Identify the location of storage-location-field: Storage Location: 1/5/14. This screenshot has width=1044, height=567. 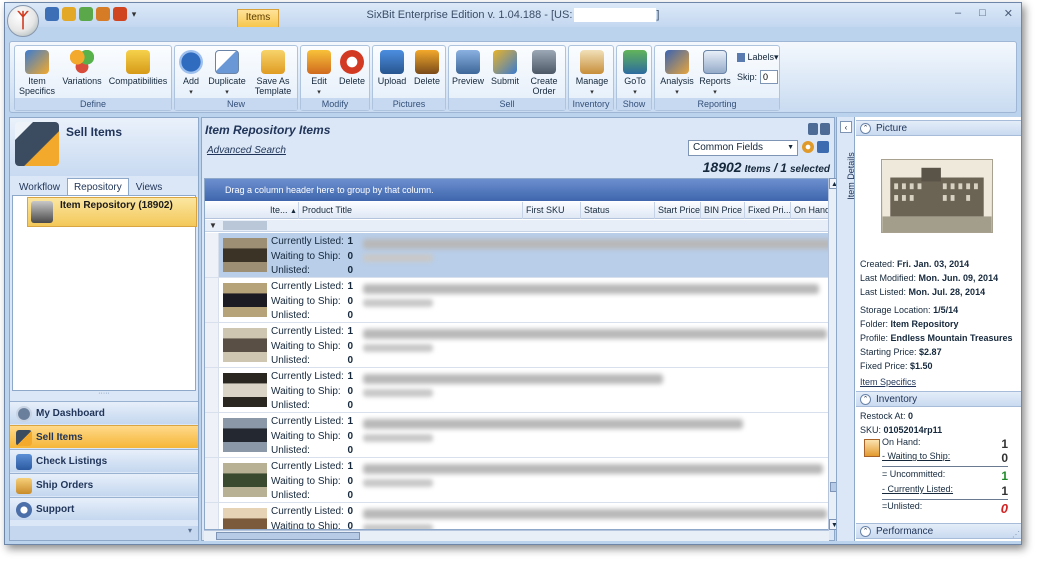
(909, 310).